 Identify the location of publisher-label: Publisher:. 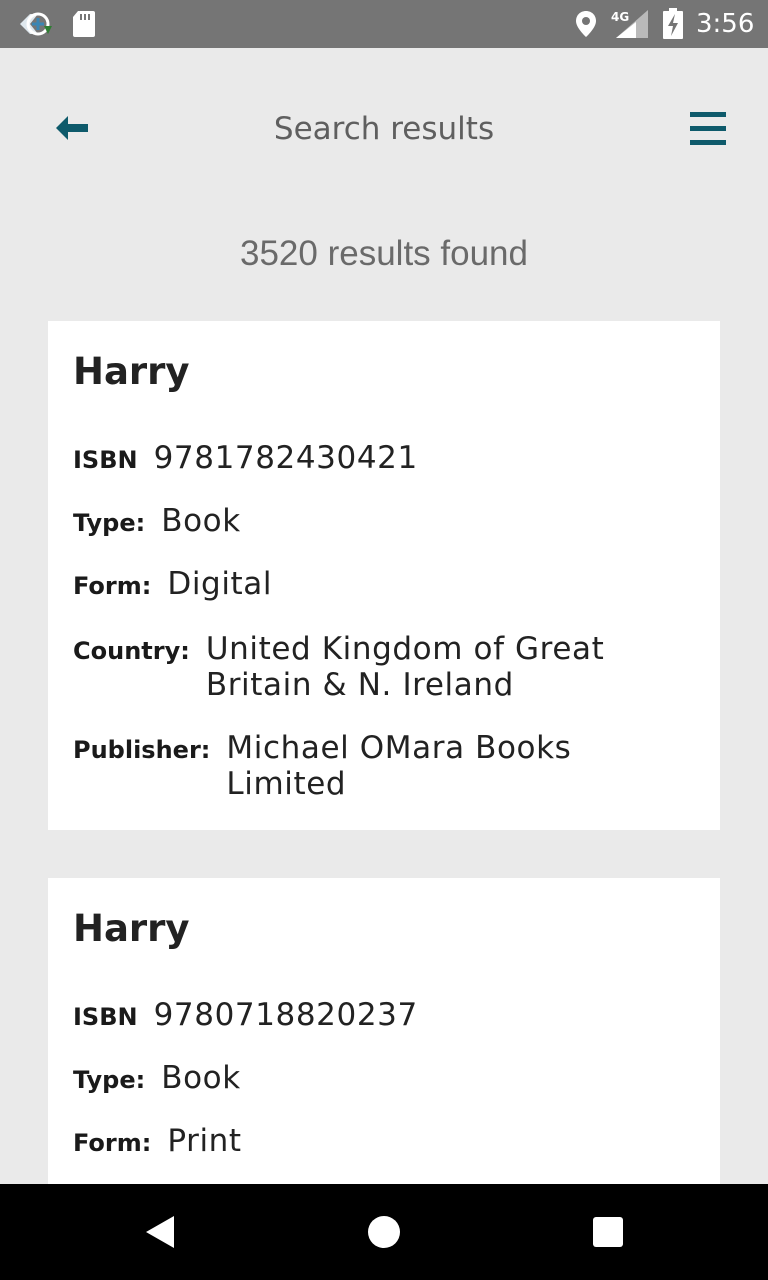
(142, 750).